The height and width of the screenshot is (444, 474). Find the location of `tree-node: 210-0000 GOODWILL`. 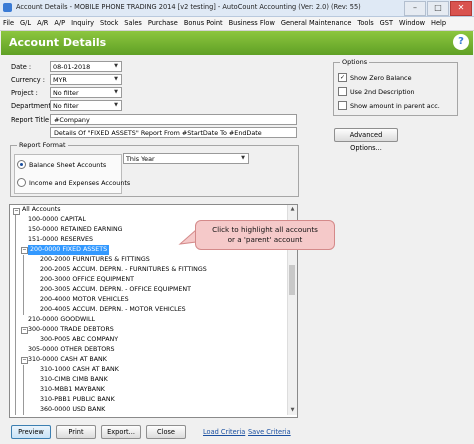

tree-node: 210-0000 GOODWILL is located at coordinates (61, 320).